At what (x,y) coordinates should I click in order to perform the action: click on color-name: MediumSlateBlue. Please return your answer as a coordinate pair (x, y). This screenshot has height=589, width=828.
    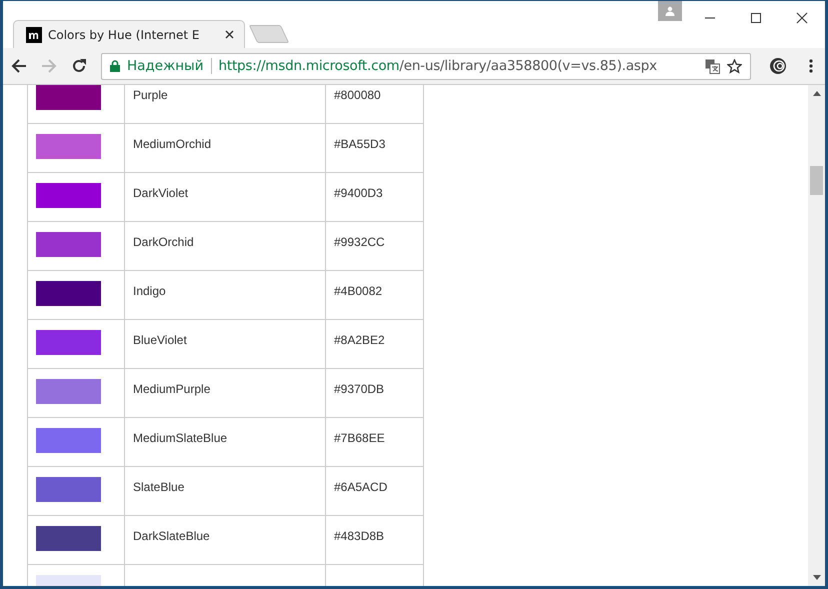
    Looking at the image, I should click on (180, 438).